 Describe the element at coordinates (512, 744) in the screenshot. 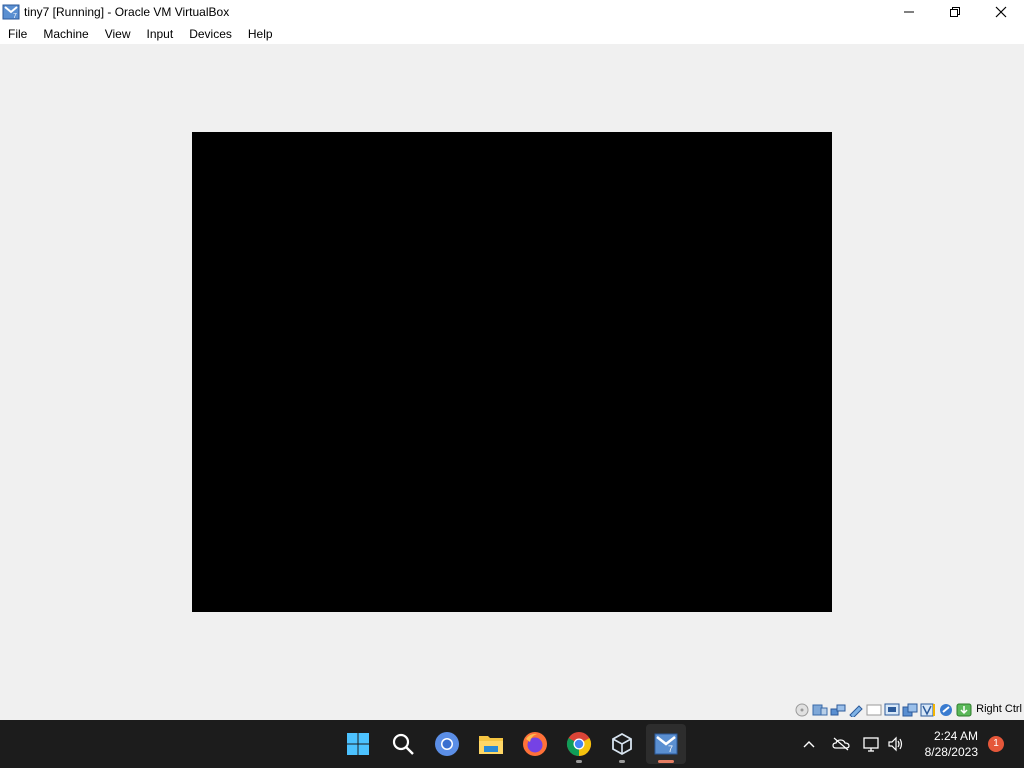

I see `taskbar: 7 2:24 AM 8/28/2023` at that location.